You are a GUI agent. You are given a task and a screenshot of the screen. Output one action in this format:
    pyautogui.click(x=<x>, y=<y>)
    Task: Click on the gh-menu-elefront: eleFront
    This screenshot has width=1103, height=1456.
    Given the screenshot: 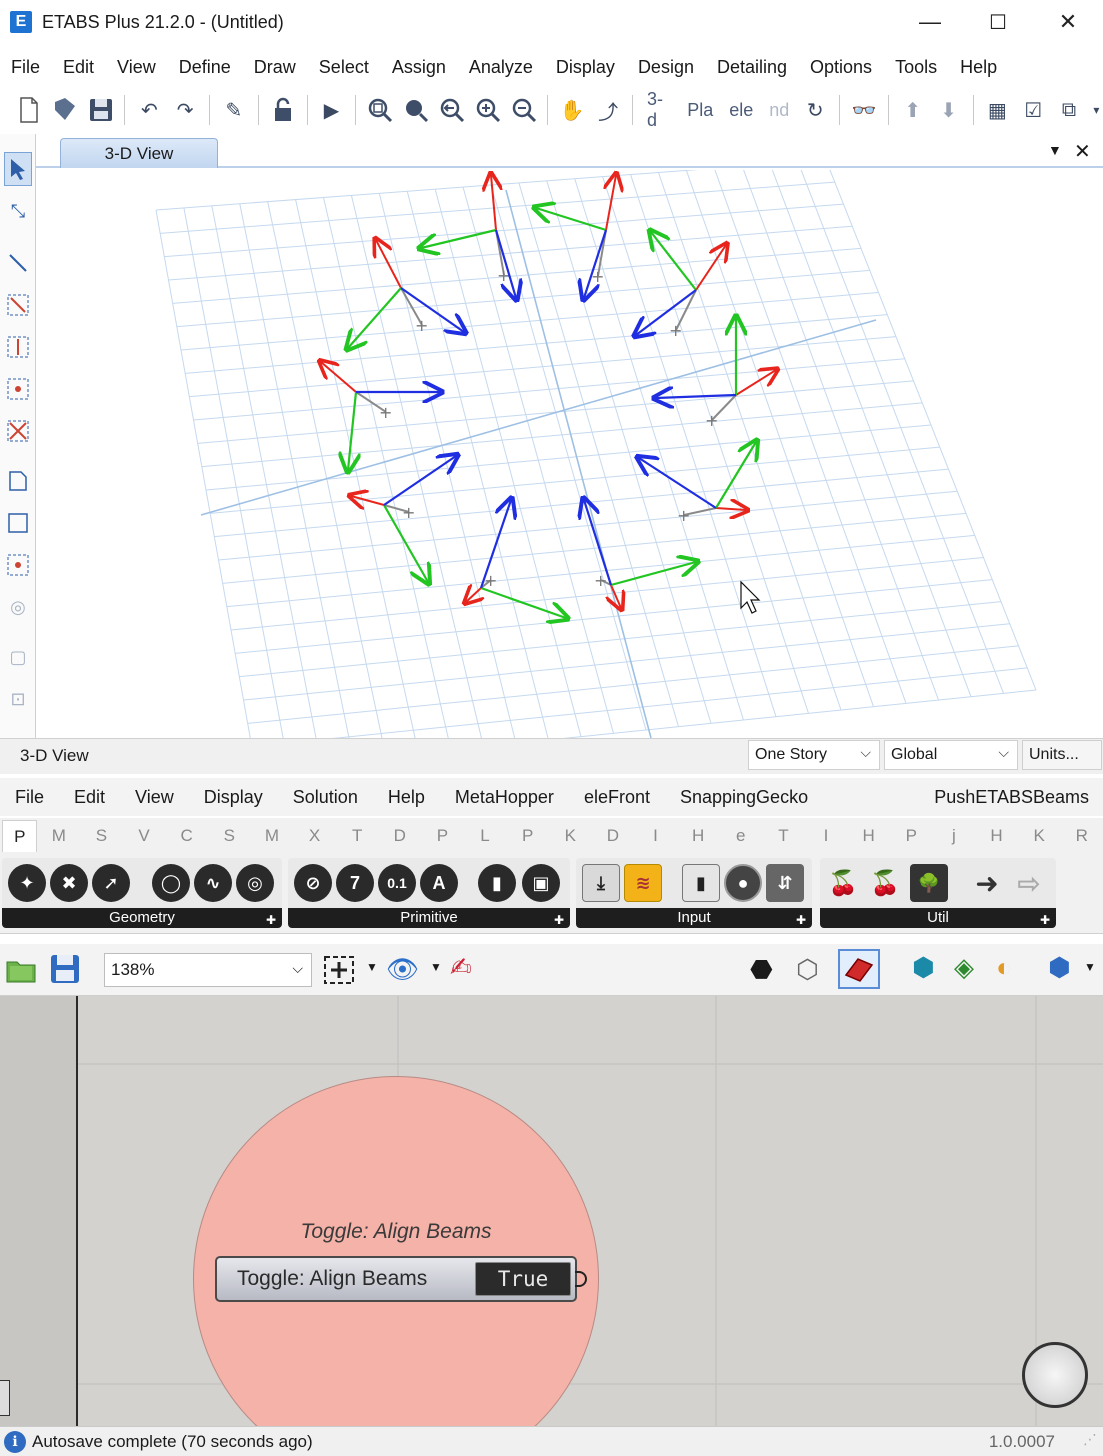 What is the action you would take?
    pyautogui.click(x=617, y=797)
    